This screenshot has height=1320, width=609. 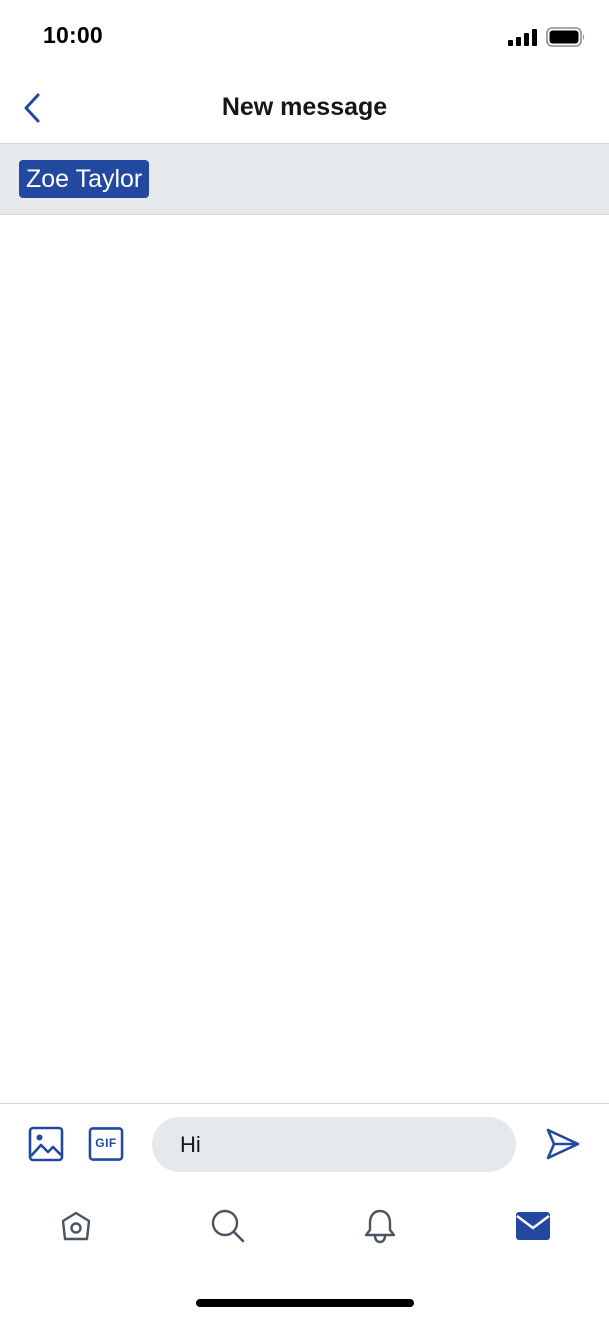 I want to click on battery-icon, so click(x=565, y=37).